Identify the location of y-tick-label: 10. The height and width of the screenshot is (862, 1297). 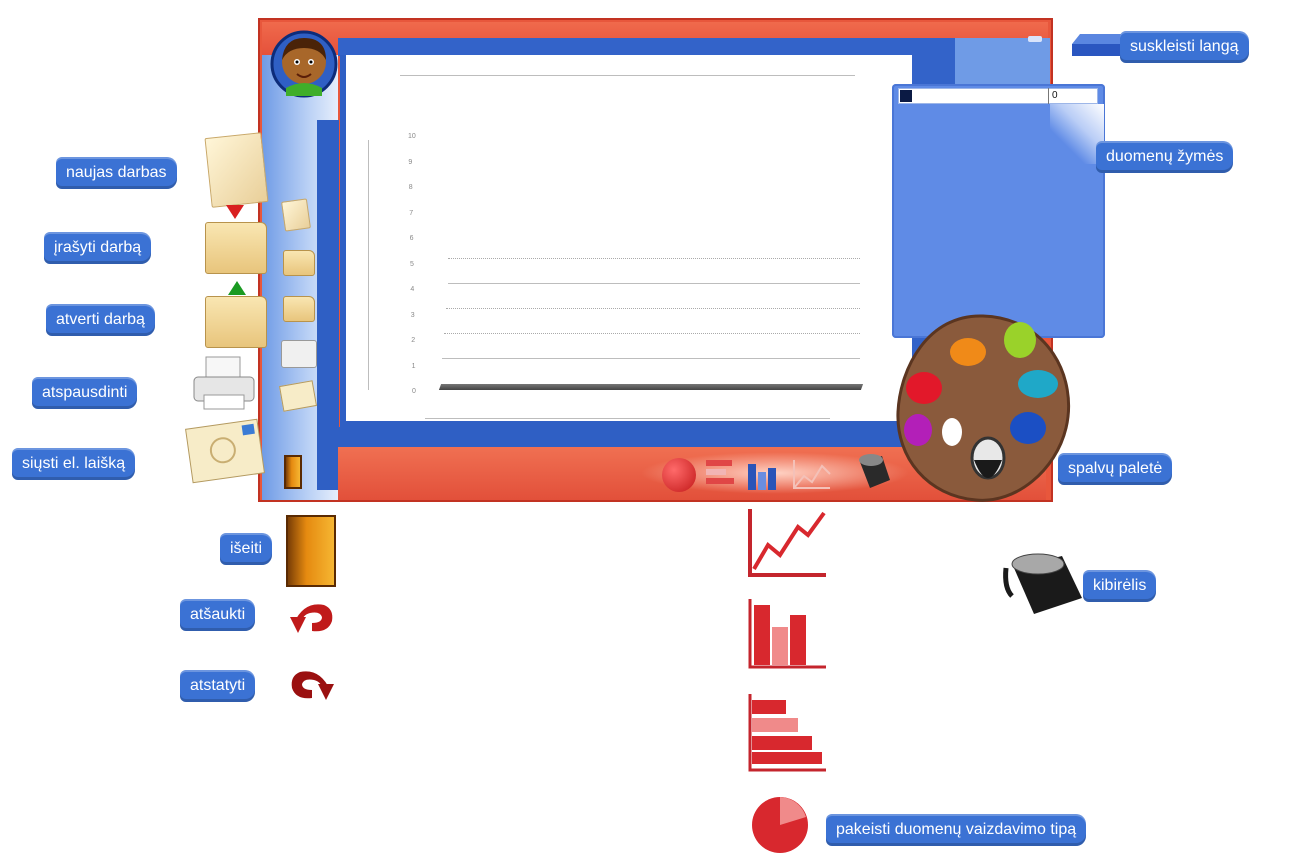
(412, 136).